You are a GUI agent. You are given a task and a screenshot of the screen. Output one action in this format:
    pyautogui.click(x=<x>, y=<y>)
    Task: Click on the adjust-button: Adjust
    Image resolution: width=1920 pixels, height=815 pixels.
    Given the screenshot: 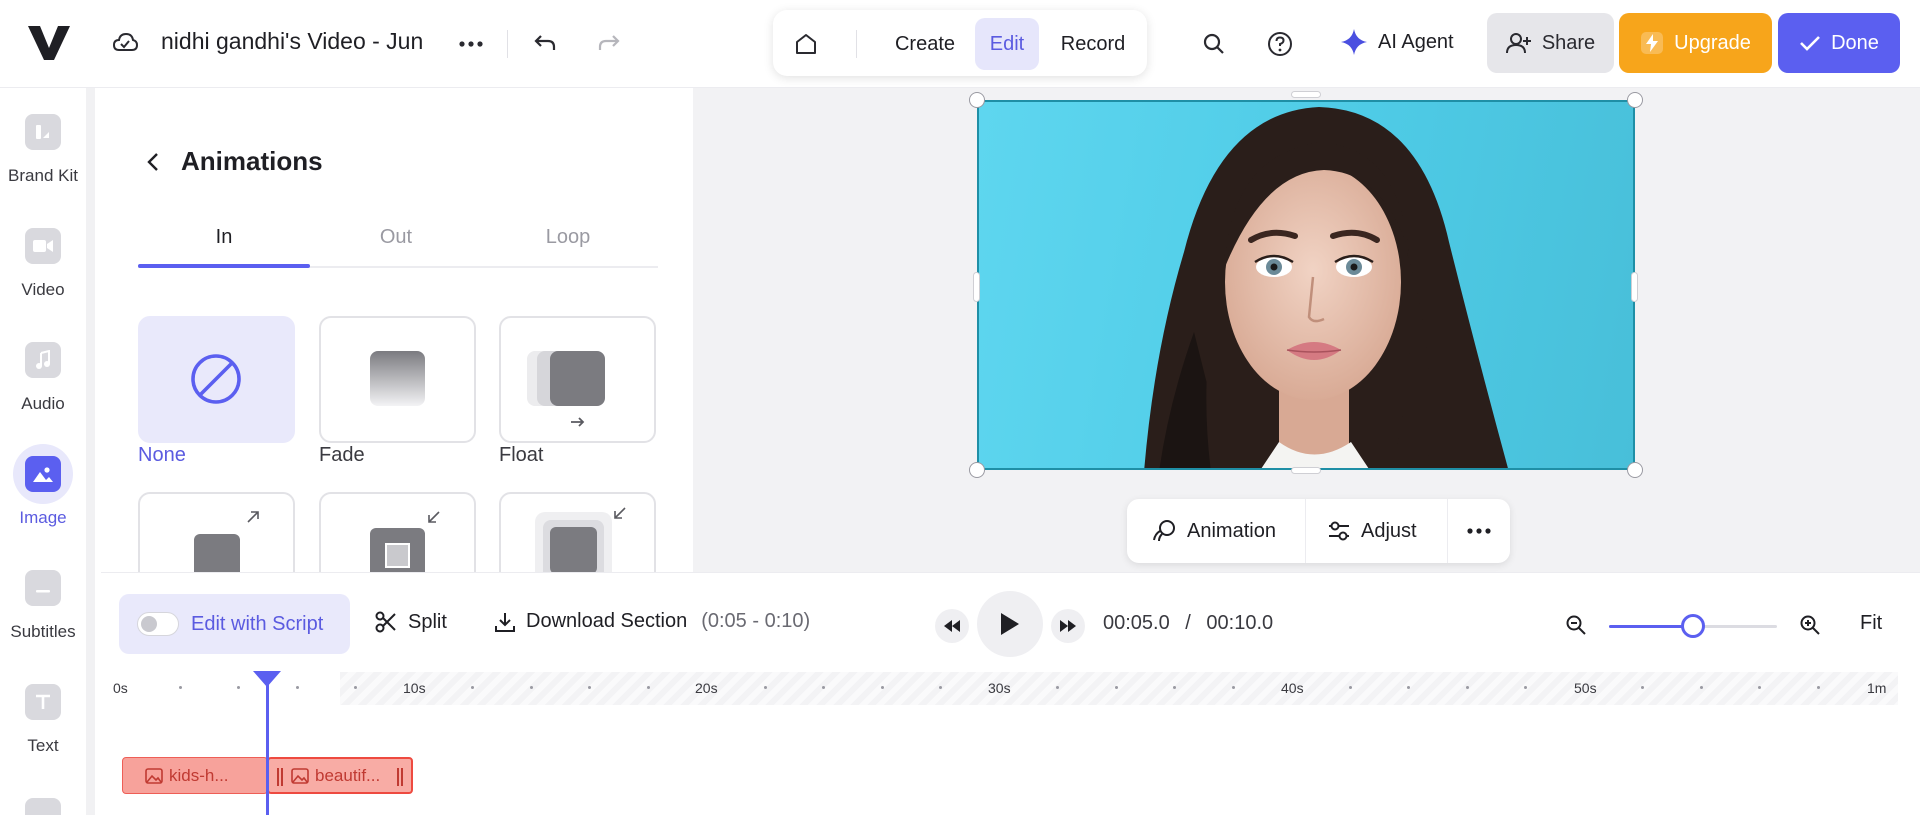 What is the action you would take?
    pyautogui.click(x=1372, y=531)
    